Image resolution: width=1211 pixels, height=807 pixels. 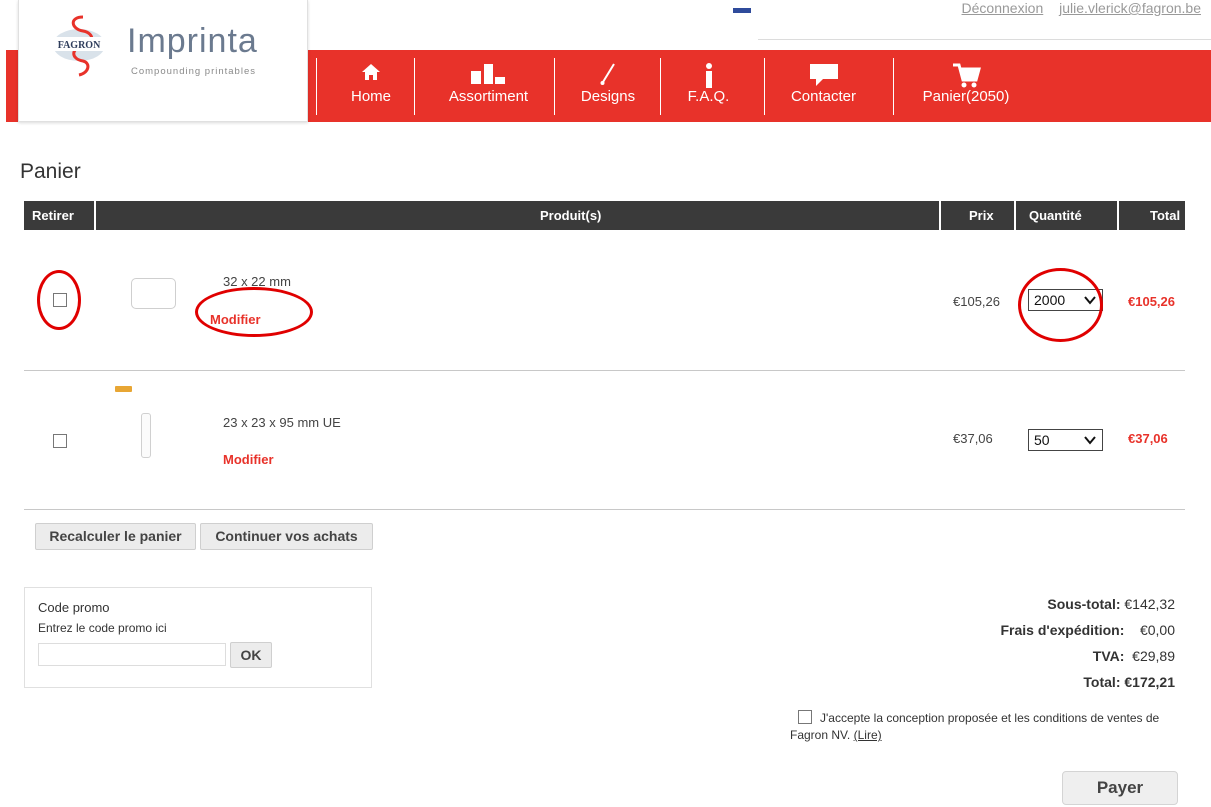 What do you see at coordinates (1153, 656) in the screenshot?
I see `vat-value: €29,89` at bounding box center [1153, 656].